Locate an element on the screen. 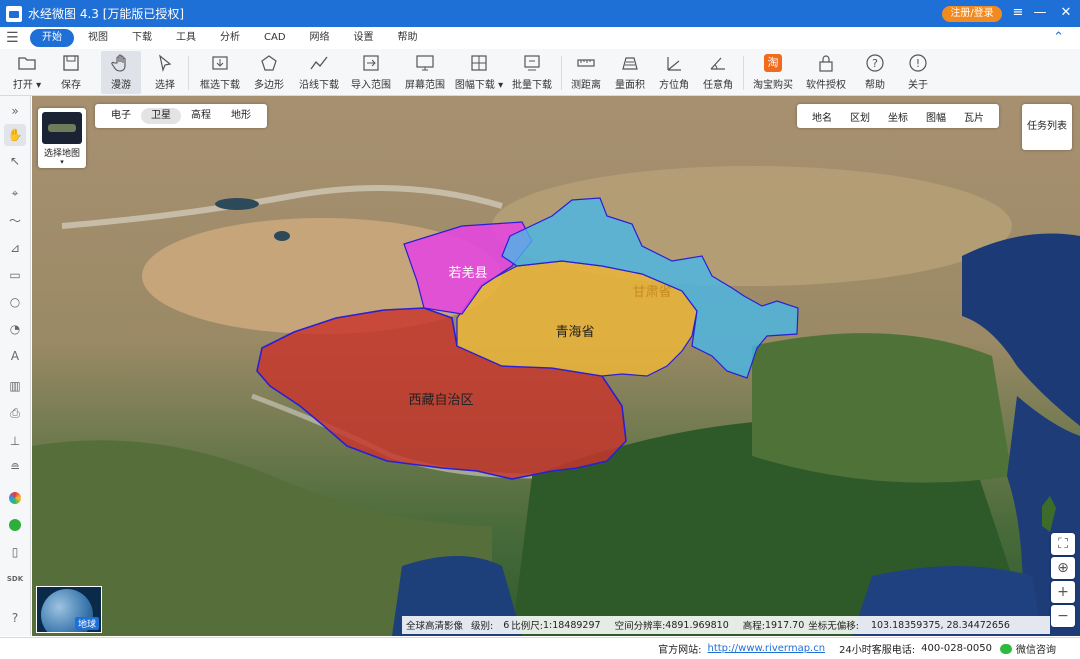  expand-icon: » is located at coordinates (15, 111).